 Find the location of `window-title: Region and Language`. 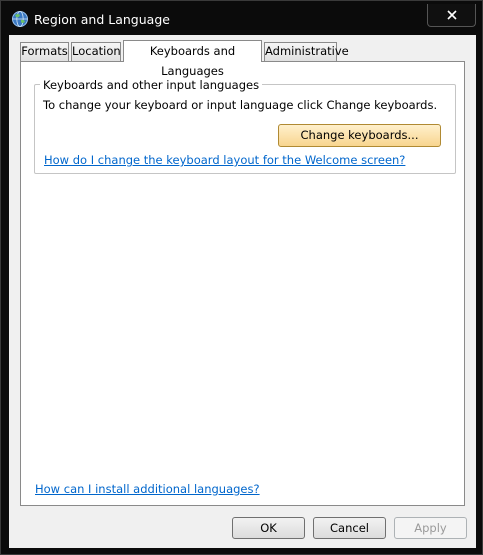

window-title: Region and Language is located at coordinates (102, 19).